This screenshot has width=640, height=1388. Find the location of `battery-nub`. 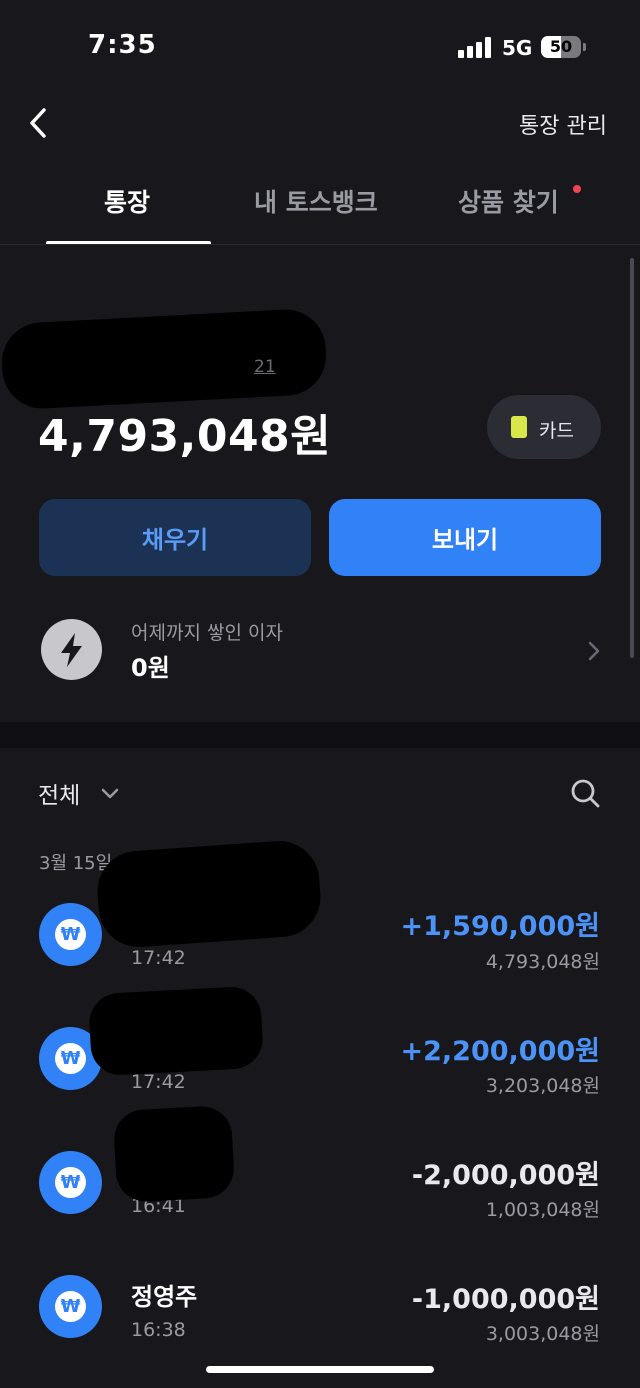

battery-nub is located at coordinates (584, 47).